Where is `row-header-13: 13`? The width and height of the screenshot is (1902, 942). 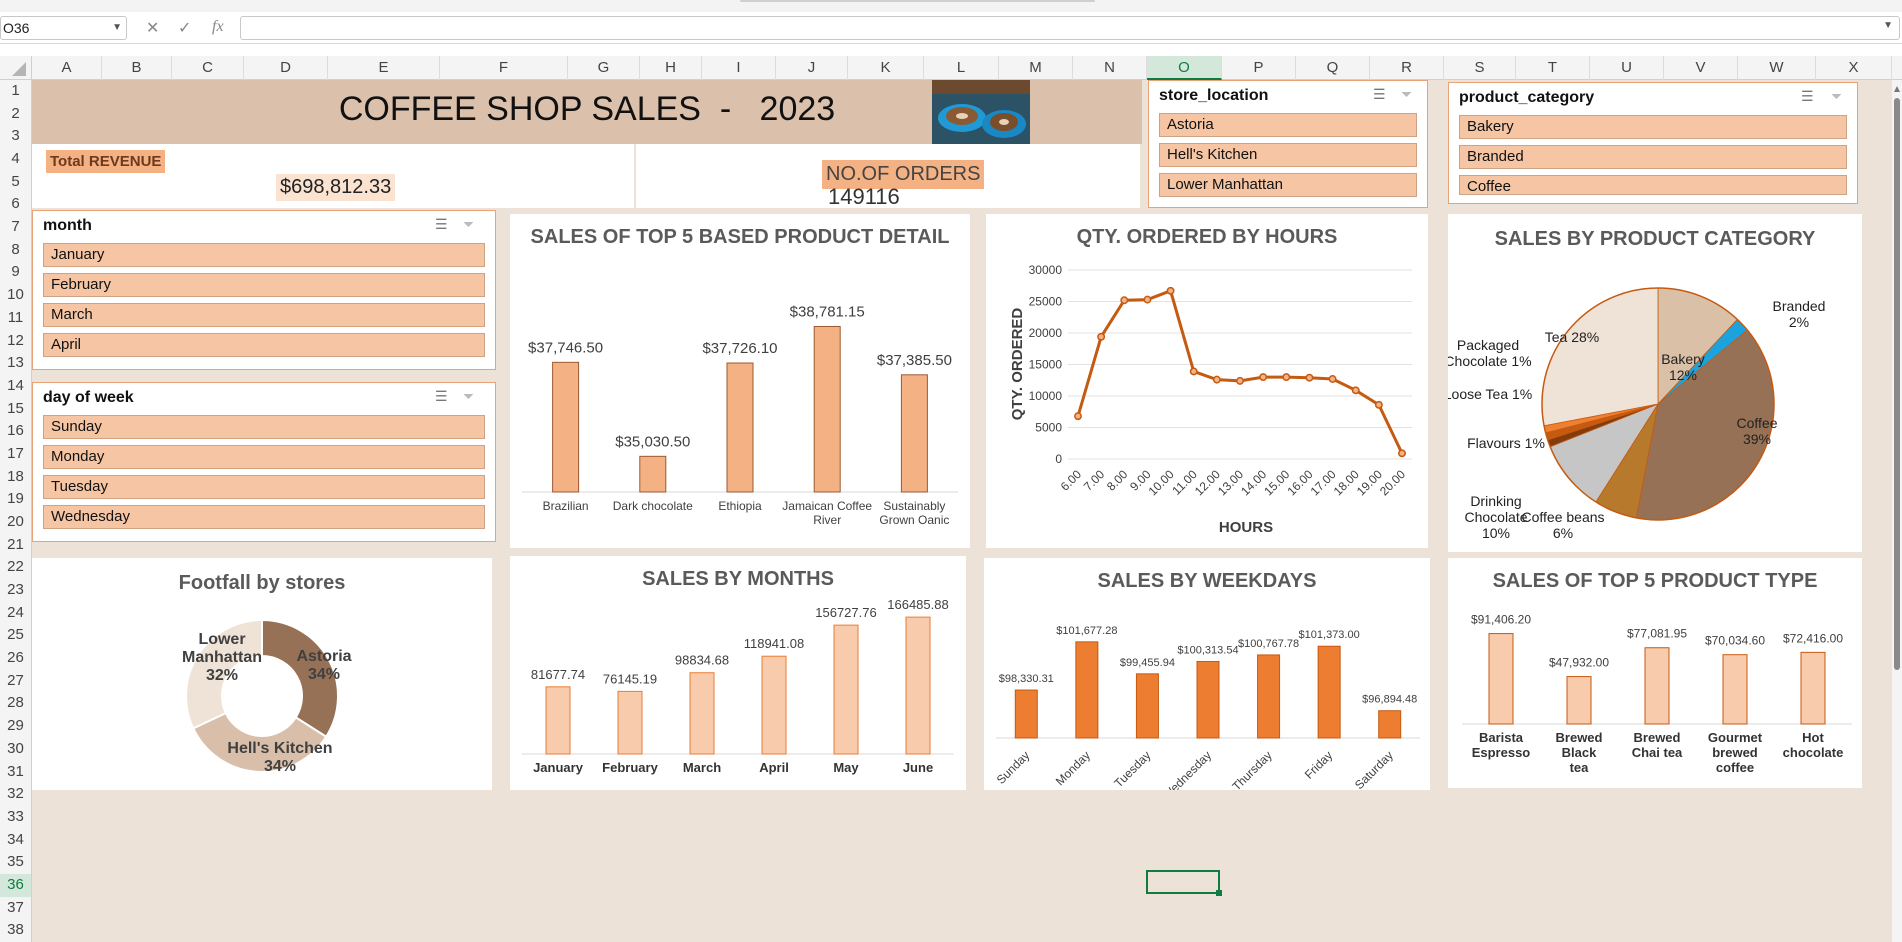 row-header-13: 13 is located at coordinates (15, 363).